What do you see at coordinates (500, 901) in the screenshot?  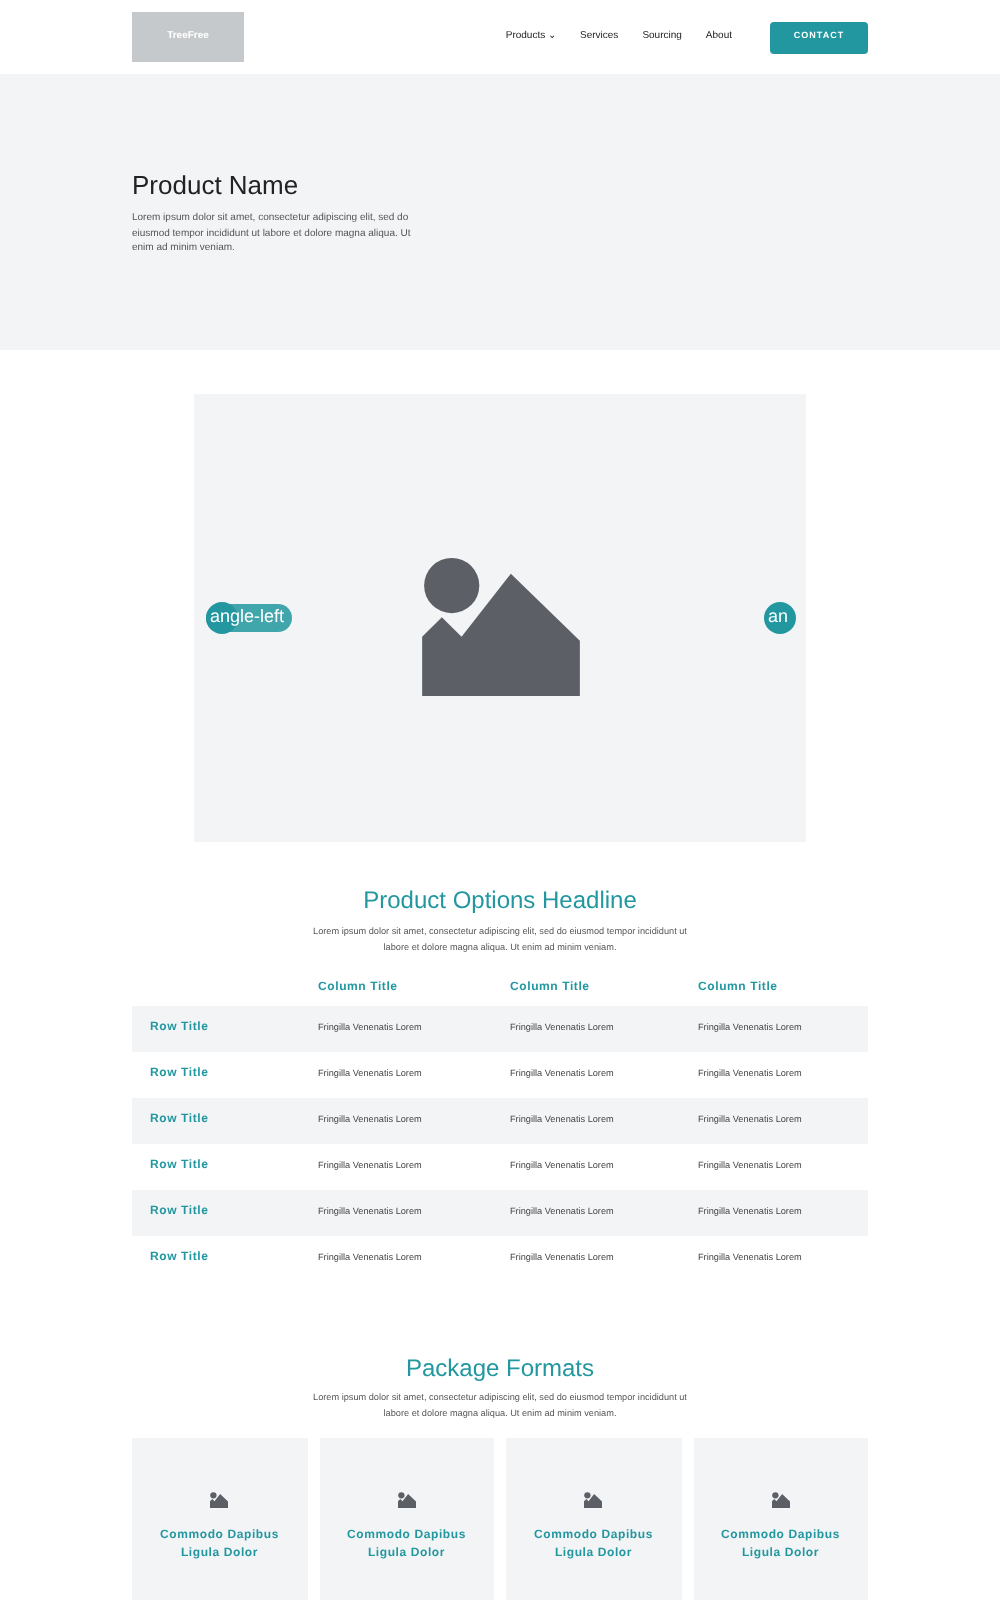 I see `section-title: Product Options Headline` at bounding box center [500, 901].